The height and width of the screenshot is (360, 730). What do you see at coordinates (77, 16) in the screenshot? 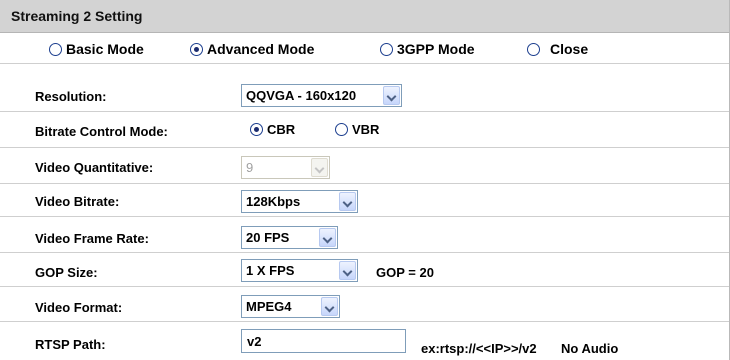
I see `panel-title: Streaming 2 Setting` at bounding box center [77, 16].